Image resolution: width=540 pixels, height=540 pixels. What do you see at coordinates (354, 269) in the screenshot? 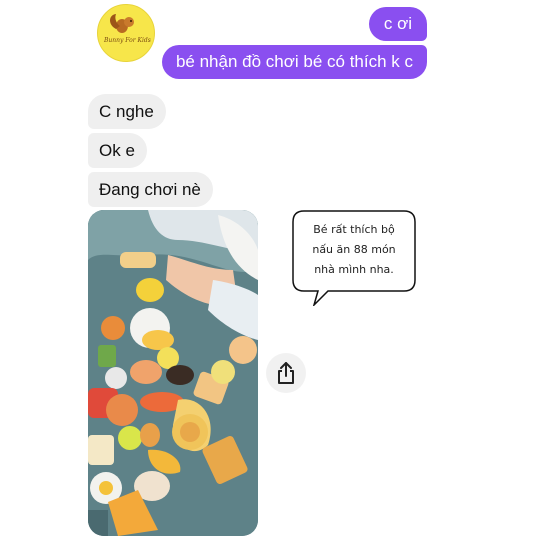
I see `note-line: nhà mình nha.` at bounding box center [354, 269].